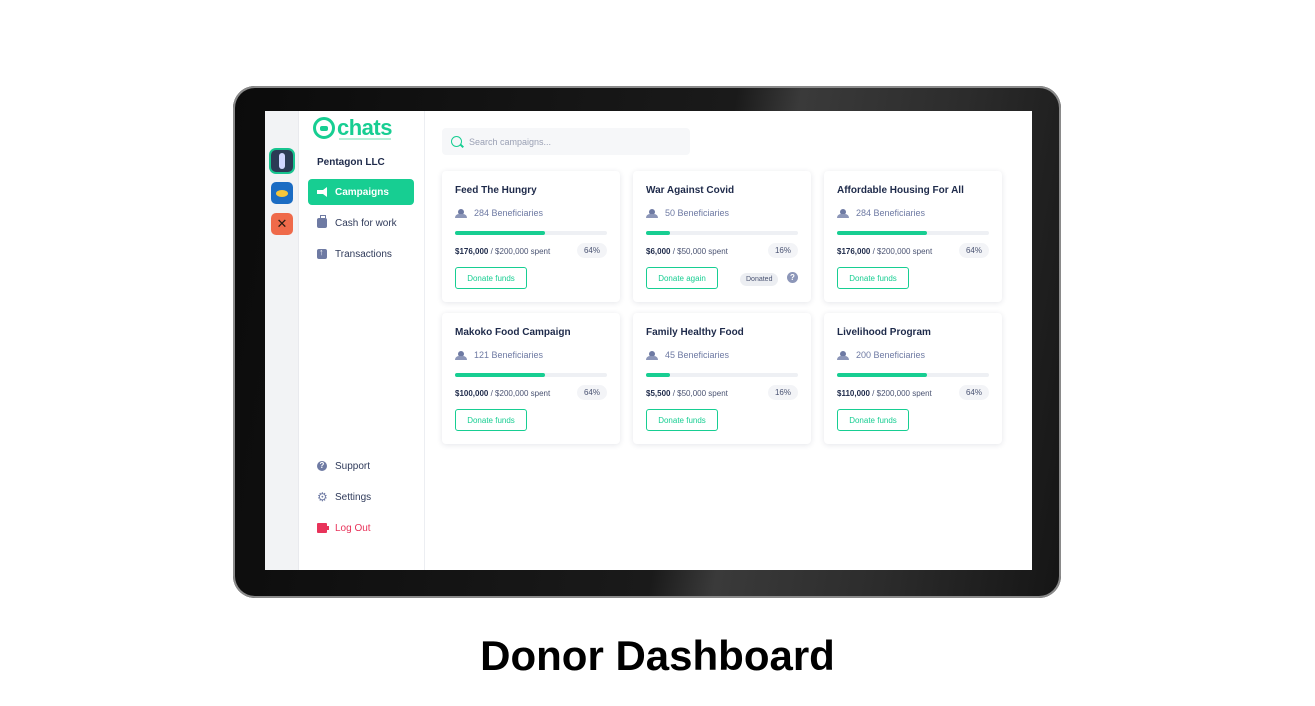 The image size is (1315, 706). Describe the element at coordinates (891, 355) in the screenshot. I see `beneficiaries-label: 200 Beneficiaries` at that location.